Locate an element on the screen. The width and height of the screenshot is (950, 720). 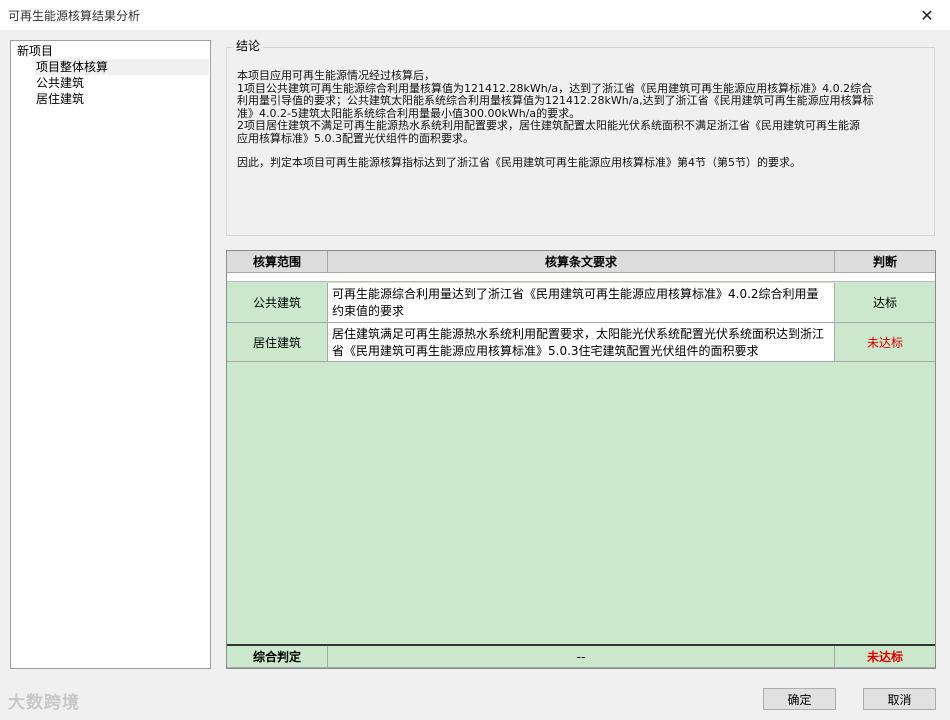
title-bar: 可再生能源核算结果分析 ✕ is located at coordinates (475, 15).